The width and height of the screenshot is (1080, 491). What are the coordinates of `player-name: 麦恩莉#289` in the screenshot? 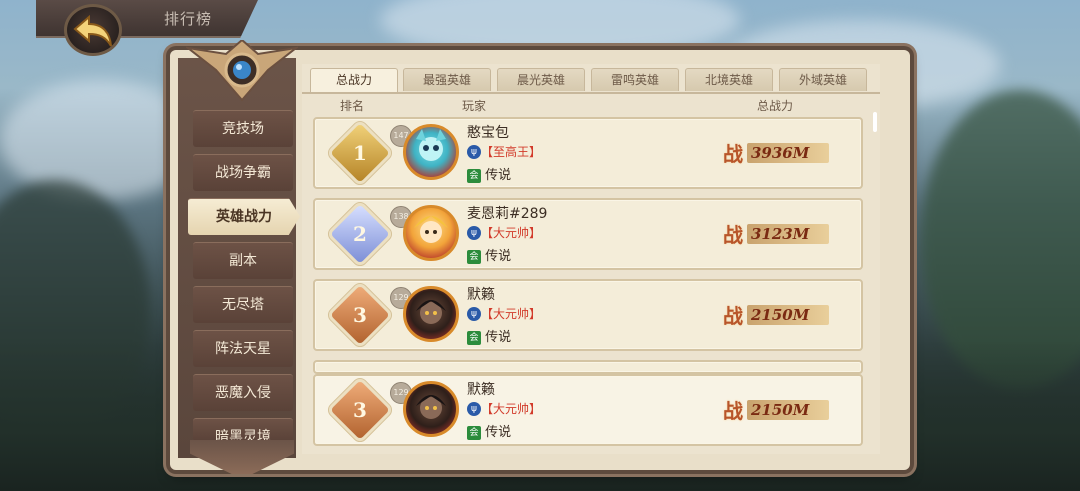 It's located at (507, 214).